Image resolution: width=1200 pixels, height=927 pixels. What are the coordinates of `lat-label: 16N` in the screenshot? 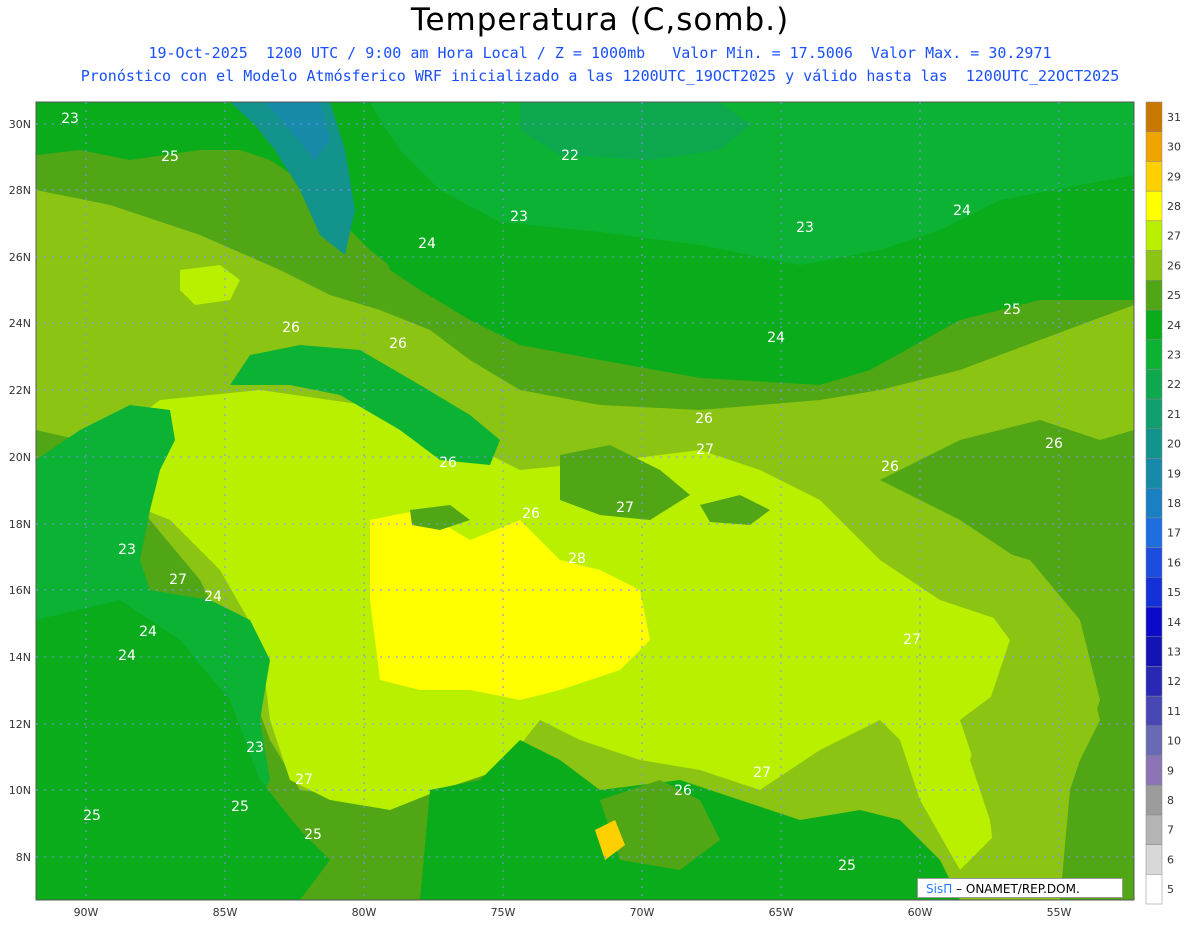 It's located at (20, 590).